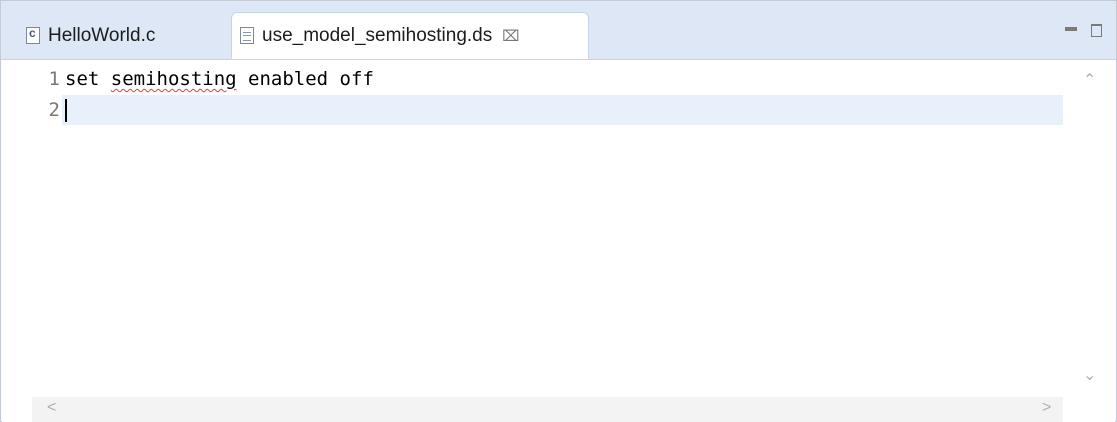 The height and width of the screenshot is (422, 1117). I want to click on tab-label: use_model_semihosting.ds, so click(377, 35).